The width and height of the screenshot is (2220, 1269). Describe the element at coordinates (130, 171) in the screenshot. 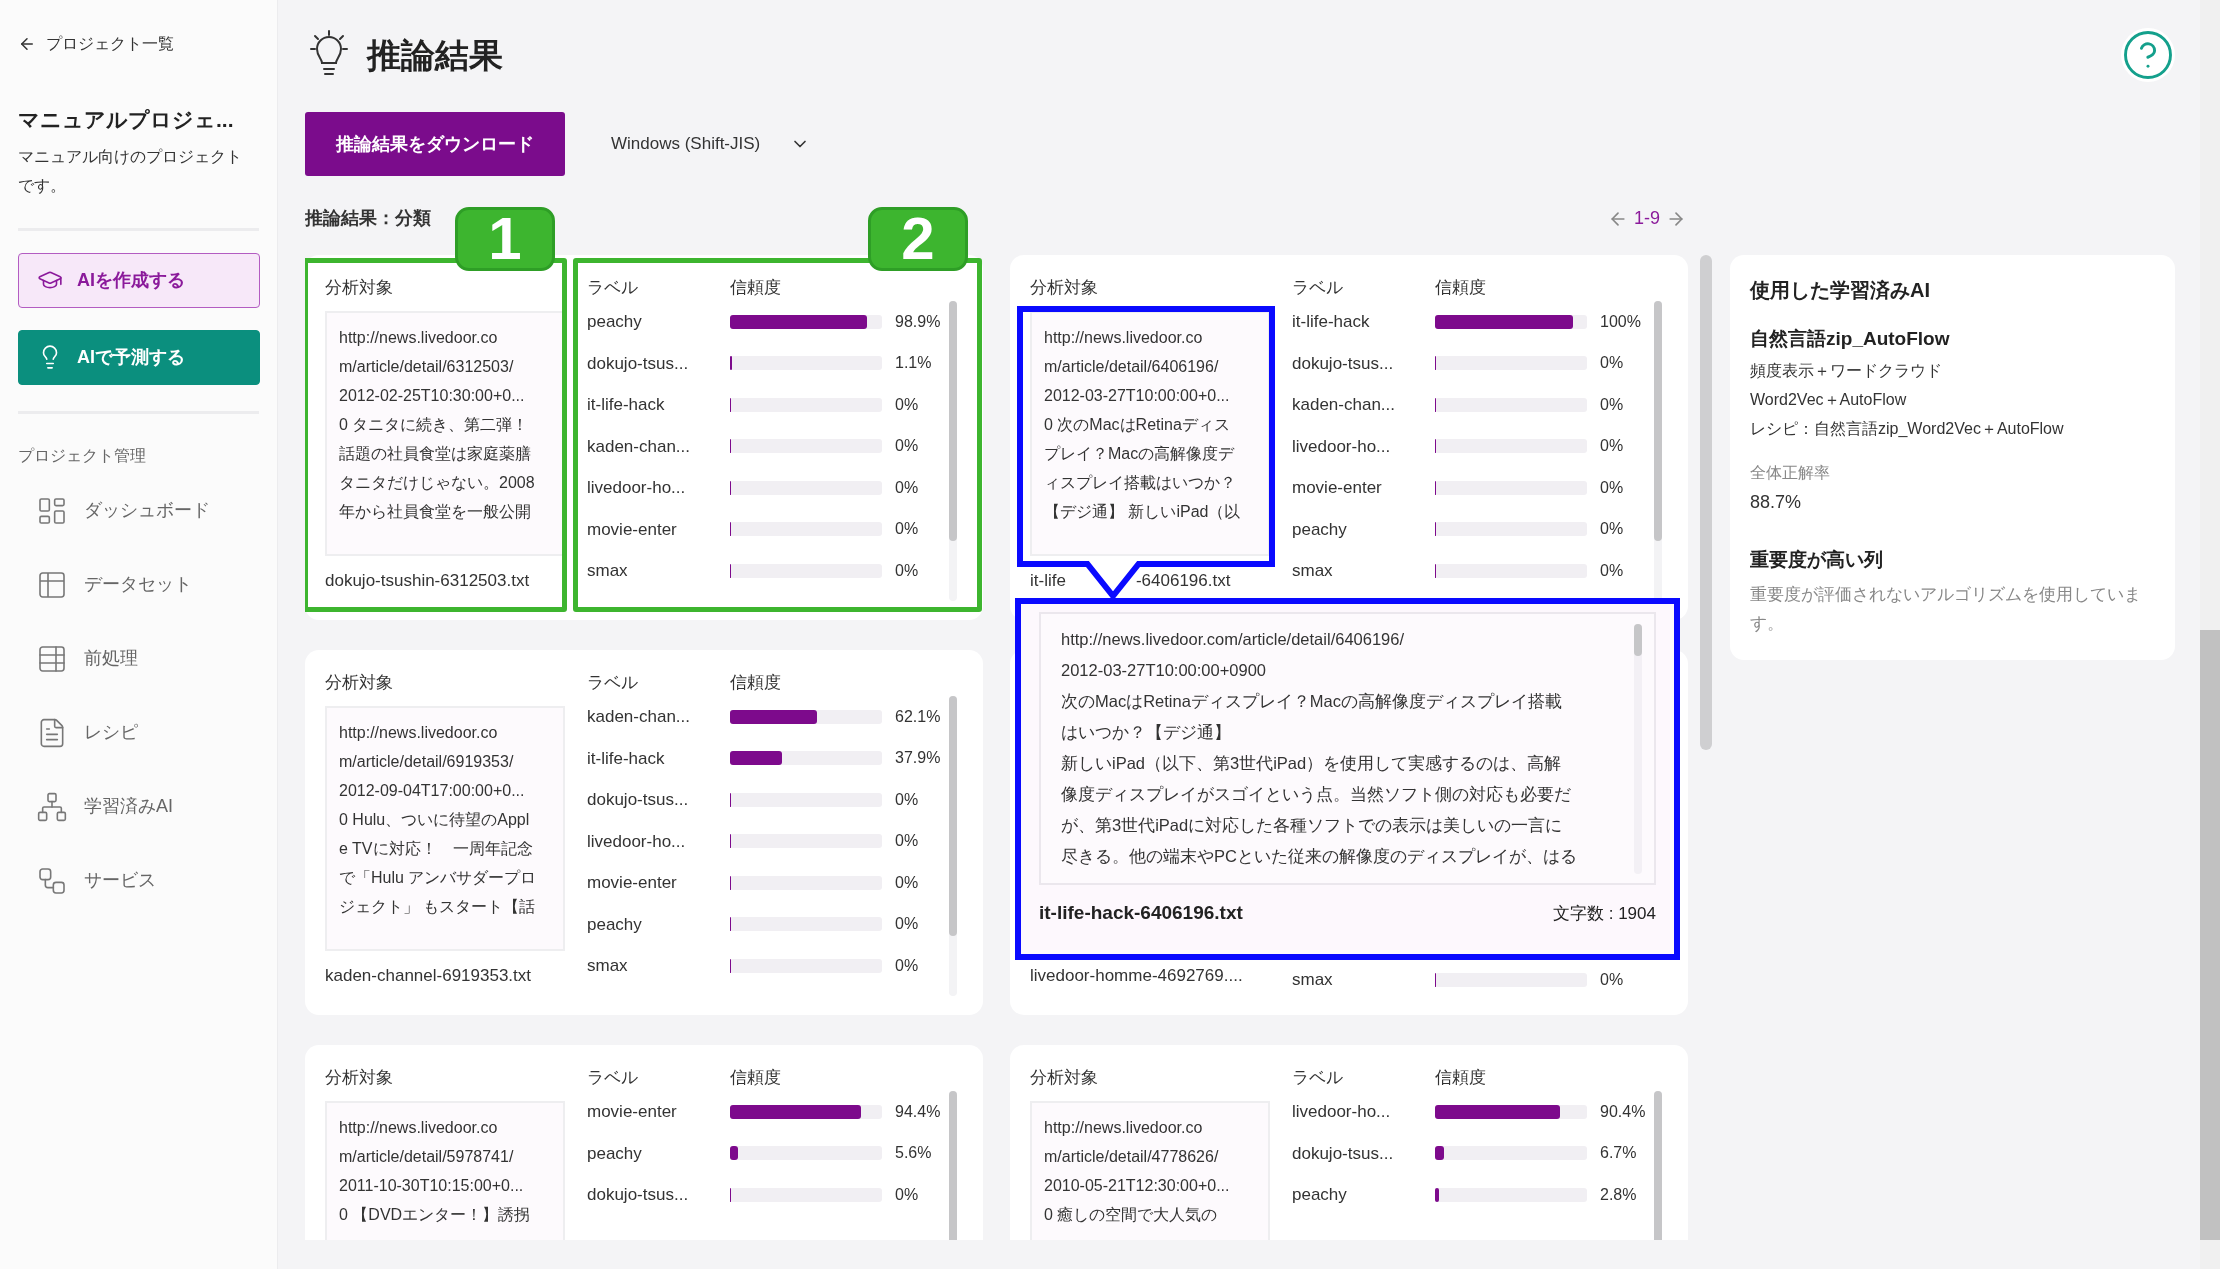

I see `project-description: マニュアル向けのプロジェクトです。` at that location.